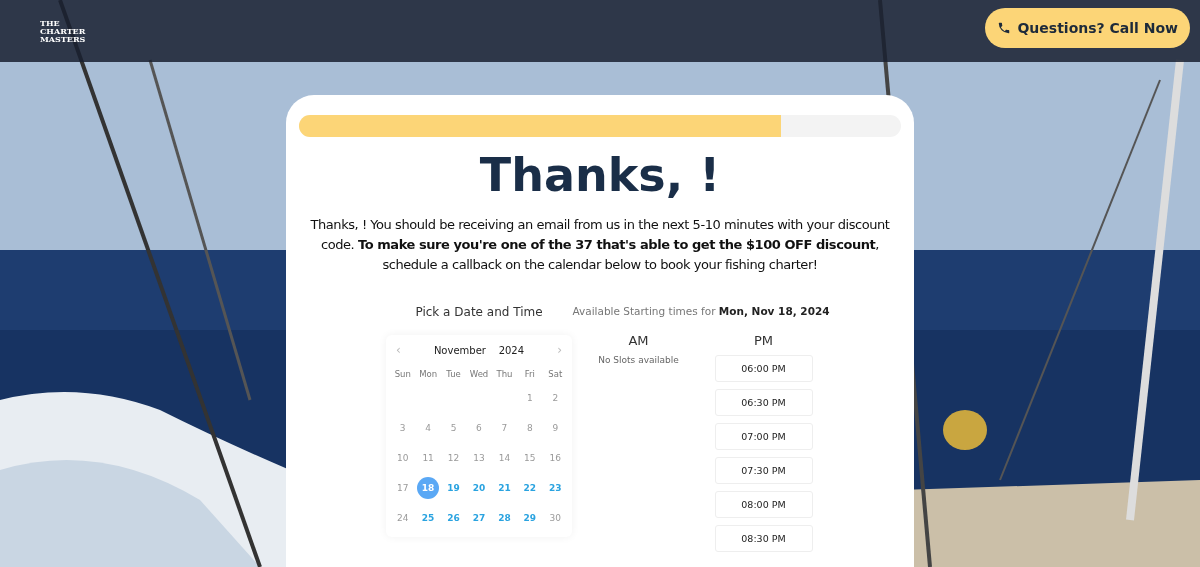 This screenshot has width=1200, height=567. I want to click on calendar-day: 14, so click(504, 458).